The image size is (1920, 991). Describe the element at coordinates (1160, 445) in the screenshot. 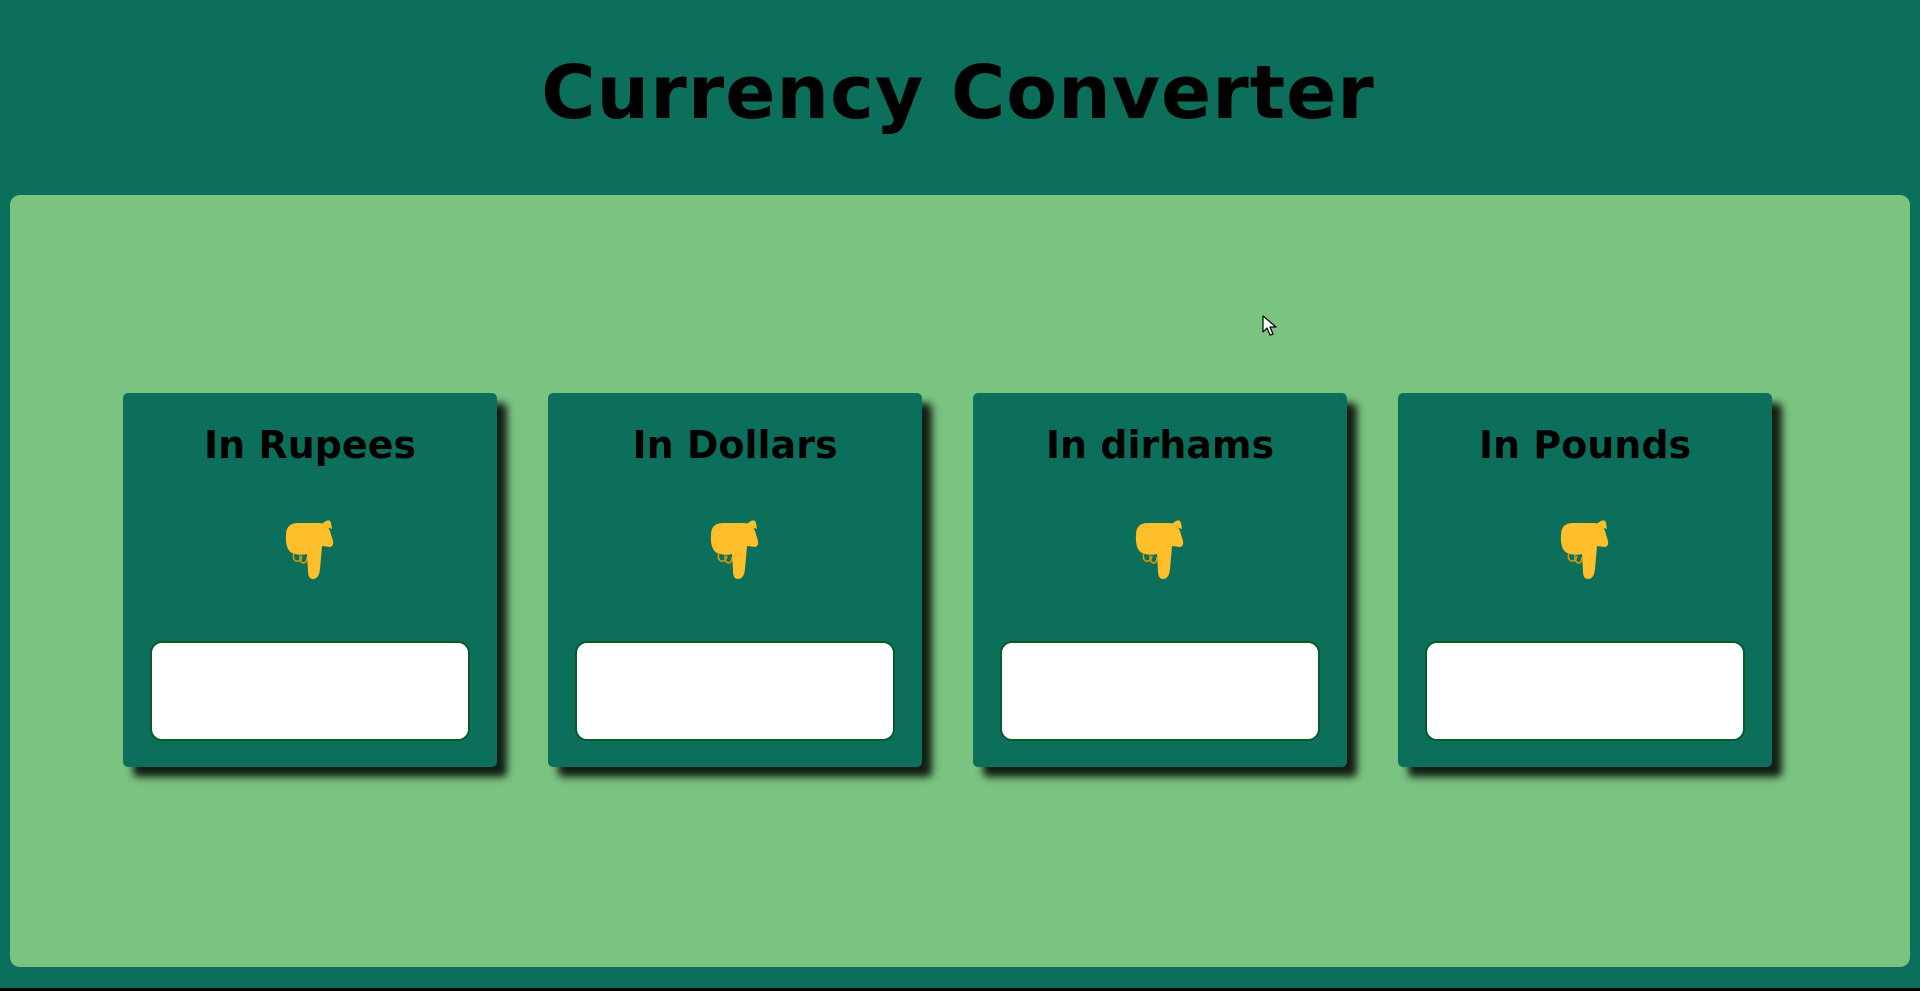

I see `card-title-dirhams: In dirhams` at that location.